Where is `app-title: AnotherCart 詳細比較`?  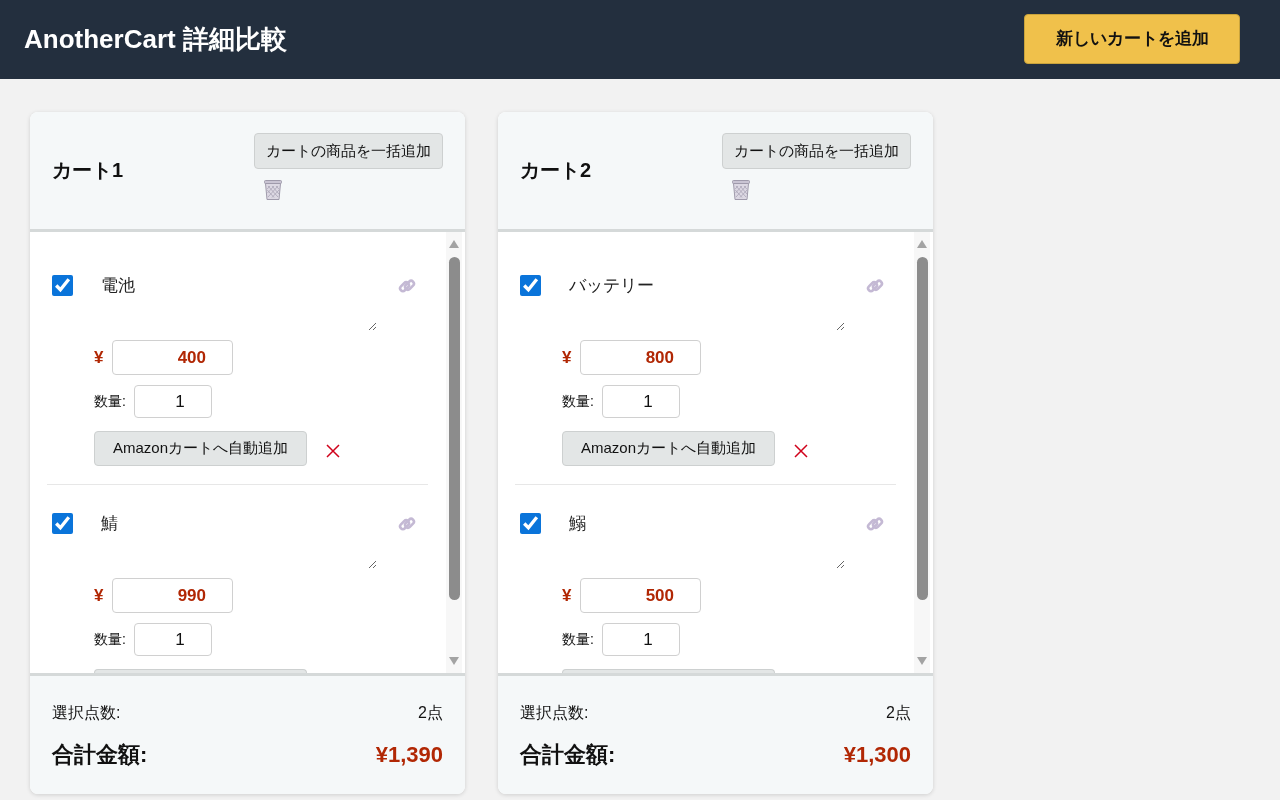
app-title: AnotherCart 詳細比較 is located at coordinates (155, 39).